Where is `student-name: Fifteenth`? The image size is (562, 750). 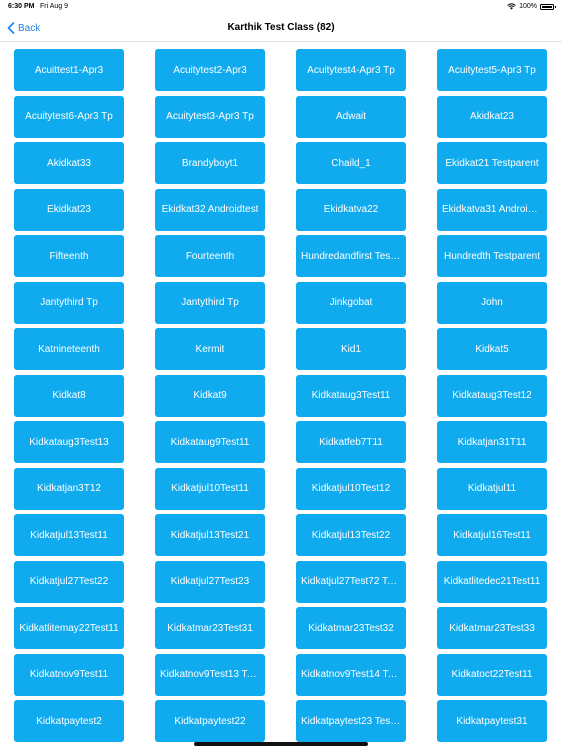
student-name: Fifteenth is located at coordinates (69, 256).